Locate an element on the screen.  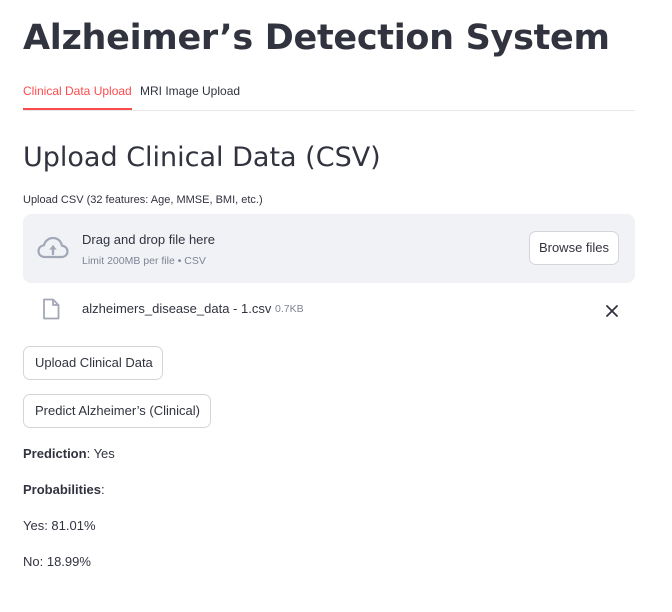
prediction-value: : Yes is located at coordinates (100, 453).